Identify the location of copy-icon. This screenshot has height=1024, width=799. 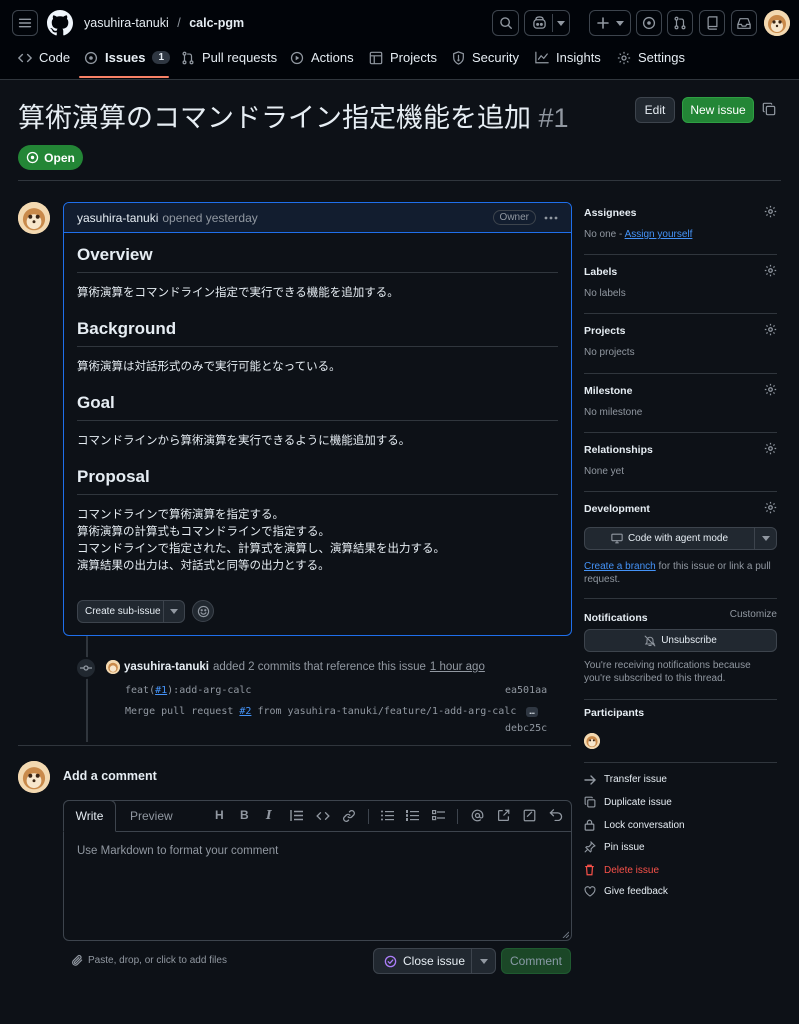
(769, 109).